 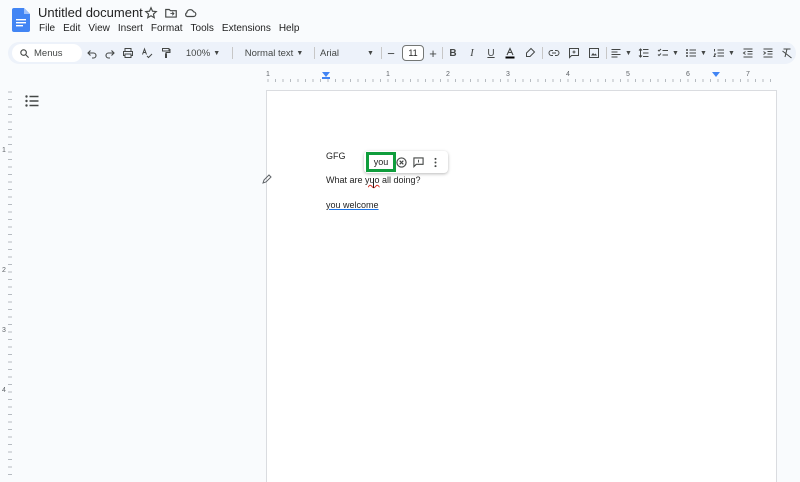 What do you see at coordinates (472, 53) in the screenshot?
I see `italic-icon: I` at bounding box center [472, 53].